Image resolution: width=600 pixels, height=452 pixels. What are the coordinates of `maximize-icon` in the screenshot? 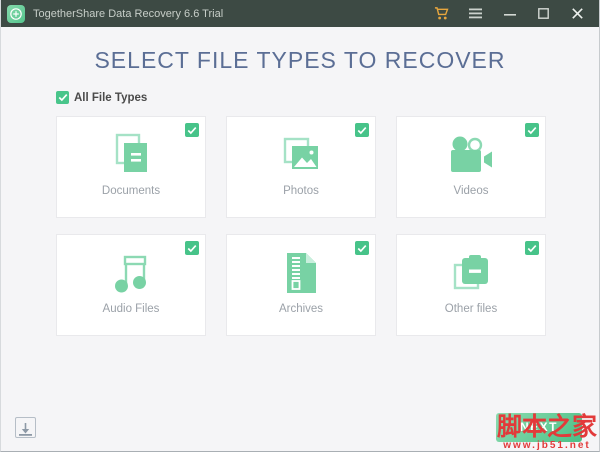 It's located at (543, 14).